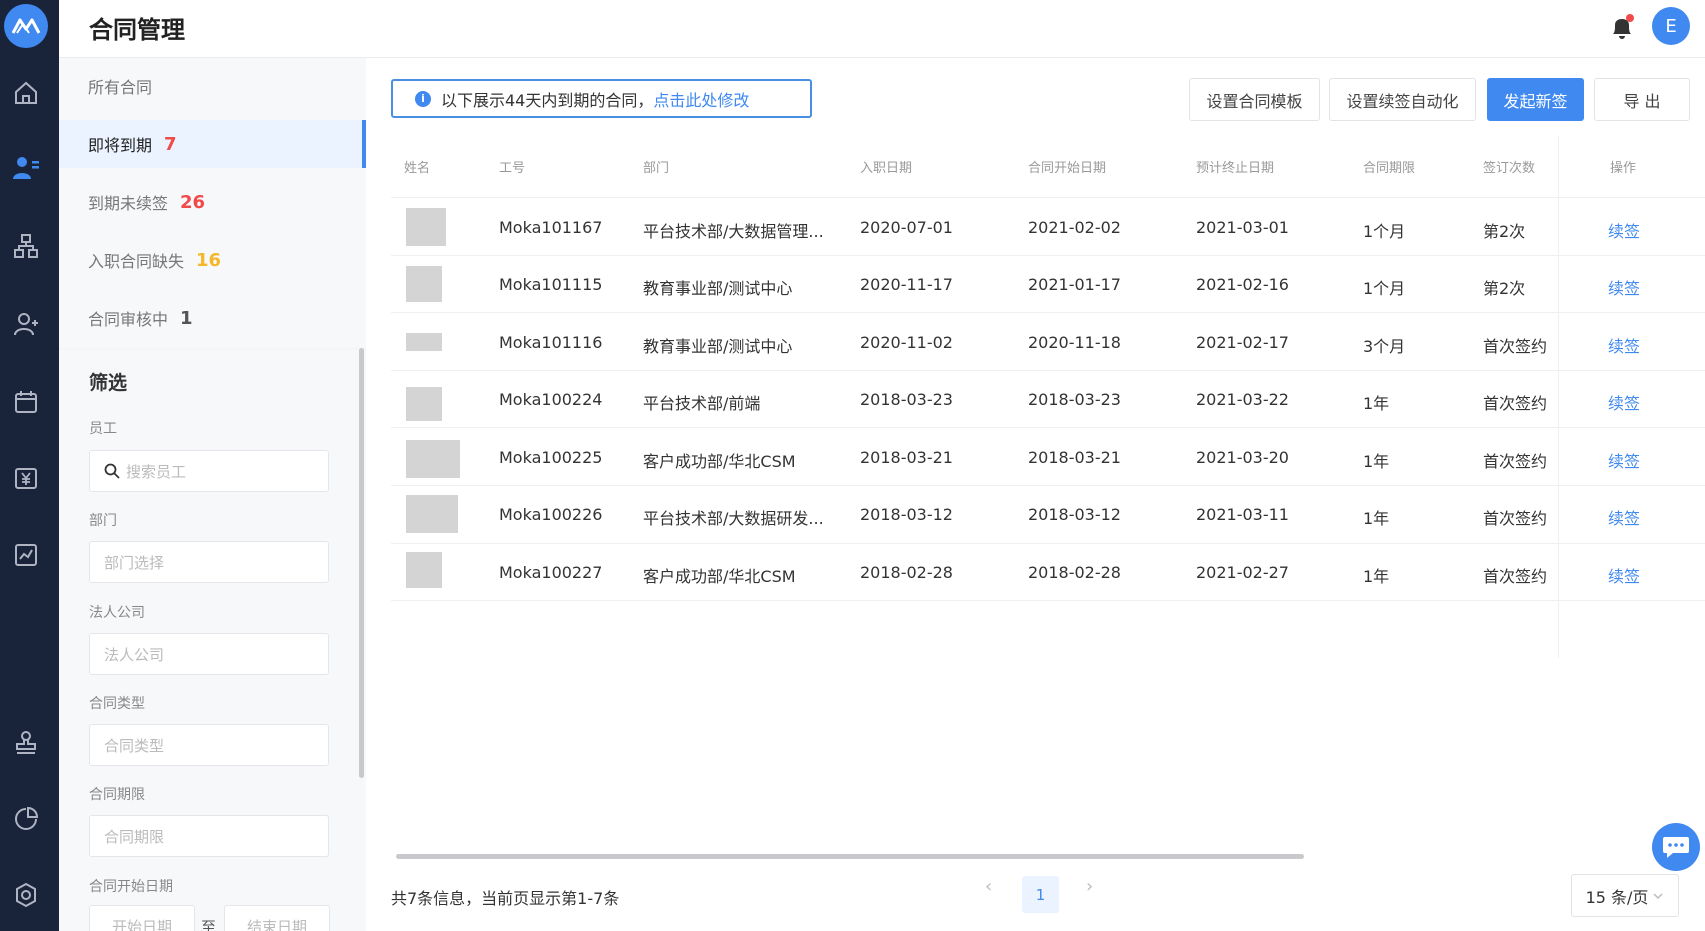 This screenshot has height=931, width=1705. What do you see at coordinates (209, 654) in the screenshot?
I see `company-select: 法人公司` at bounding box center [209, 654].